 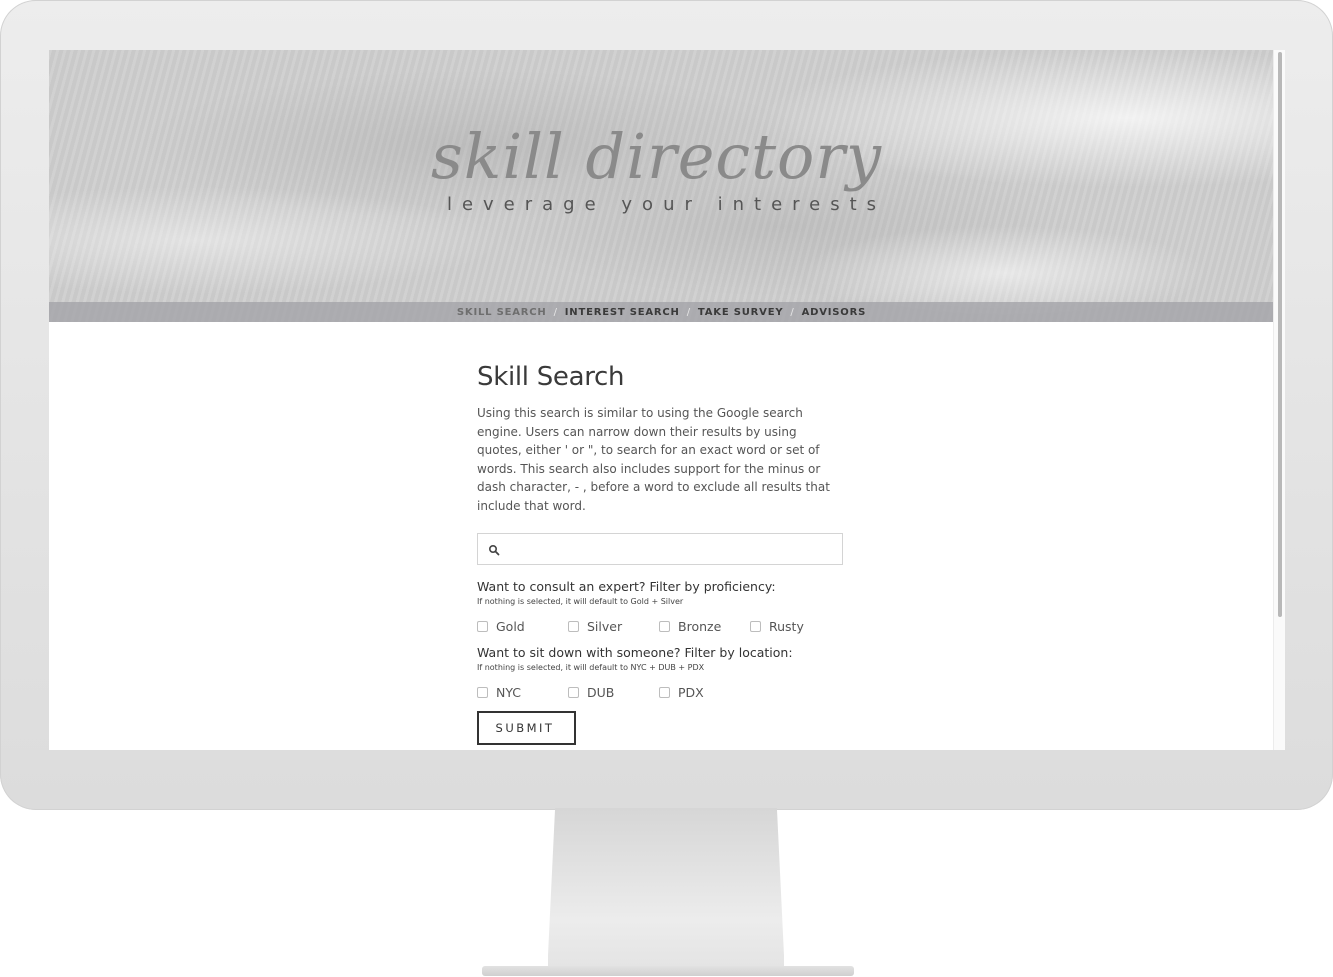 What do you see at coordinates (601, 692) in the screenshot?
I see `checkbox-label: DUB` at bounding box center [601, 692].